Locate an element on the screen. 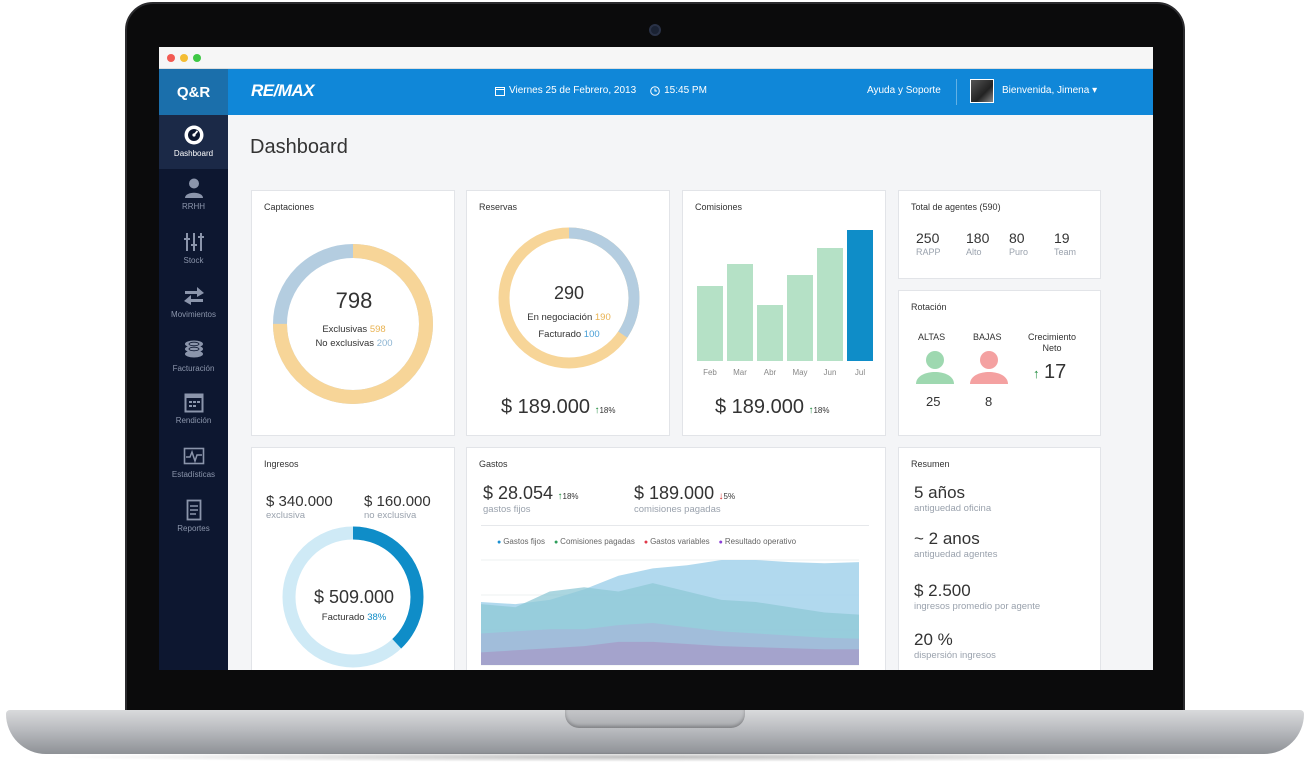 The height and width of the screenshot is (764, 1310). sidebar-item-label: Dashboard is located at coordinates (193, 153).